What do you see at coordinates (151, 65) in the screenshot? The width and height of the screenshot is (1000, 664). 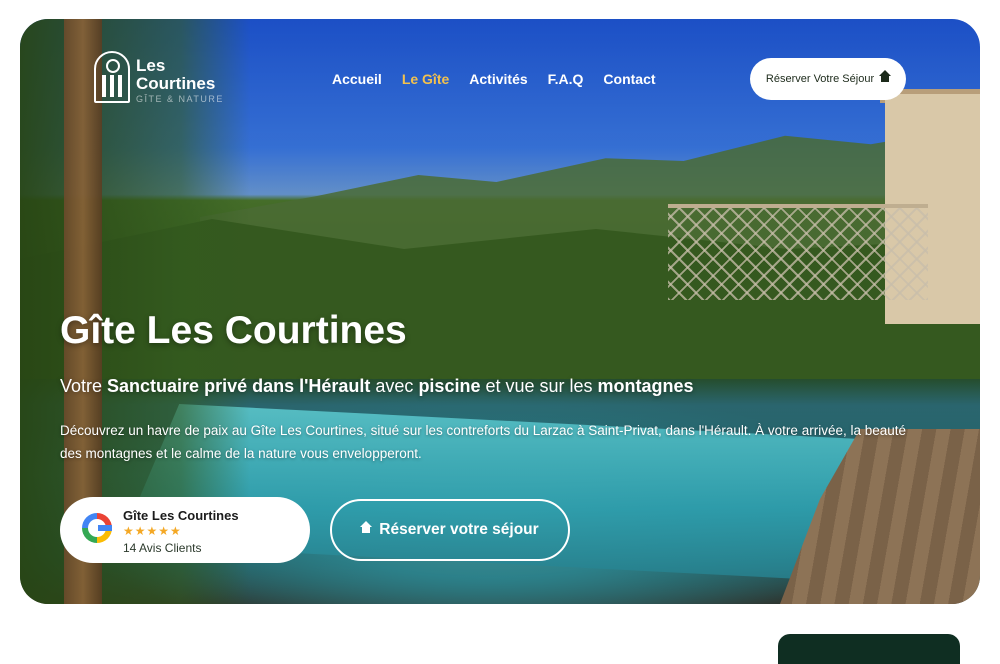 I see `logo-text-line1: Les` at bounding box center [151, 65].